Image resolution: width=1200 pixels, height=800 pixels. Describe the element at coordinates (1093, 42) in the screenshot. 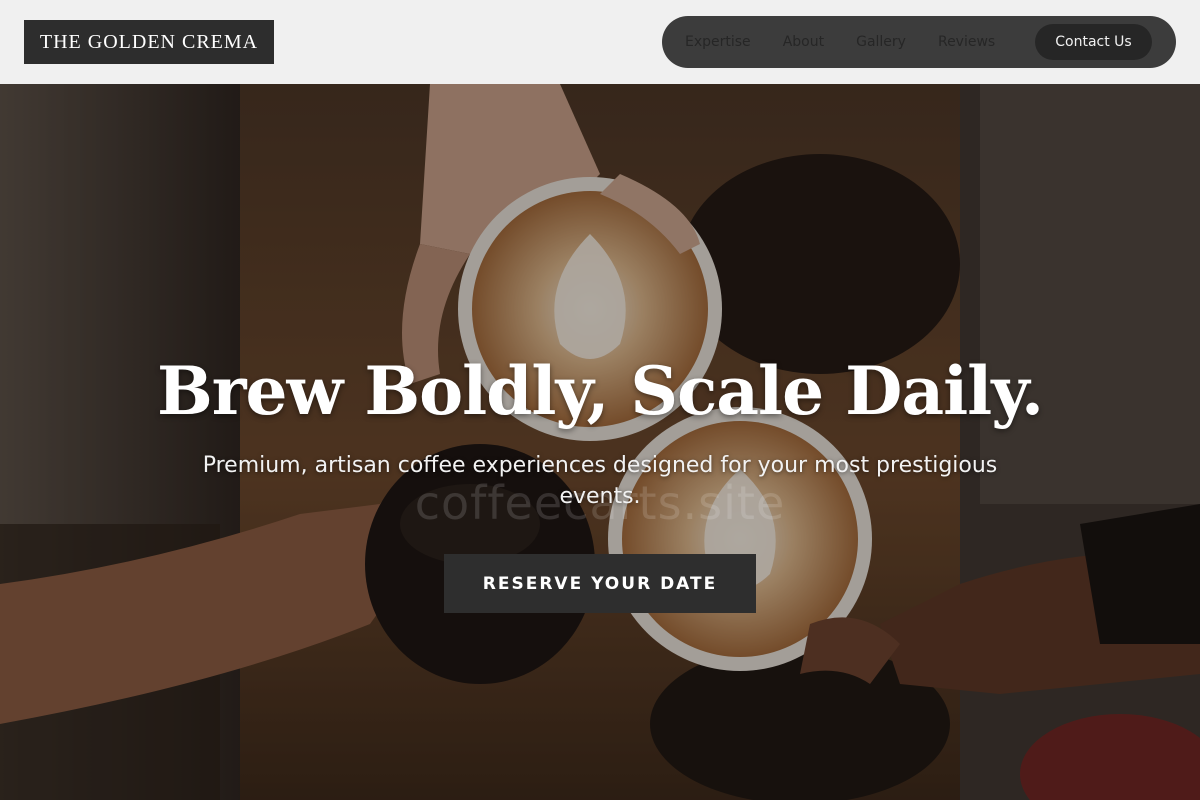

I see `contact-us-button: Contact Us` at that location.